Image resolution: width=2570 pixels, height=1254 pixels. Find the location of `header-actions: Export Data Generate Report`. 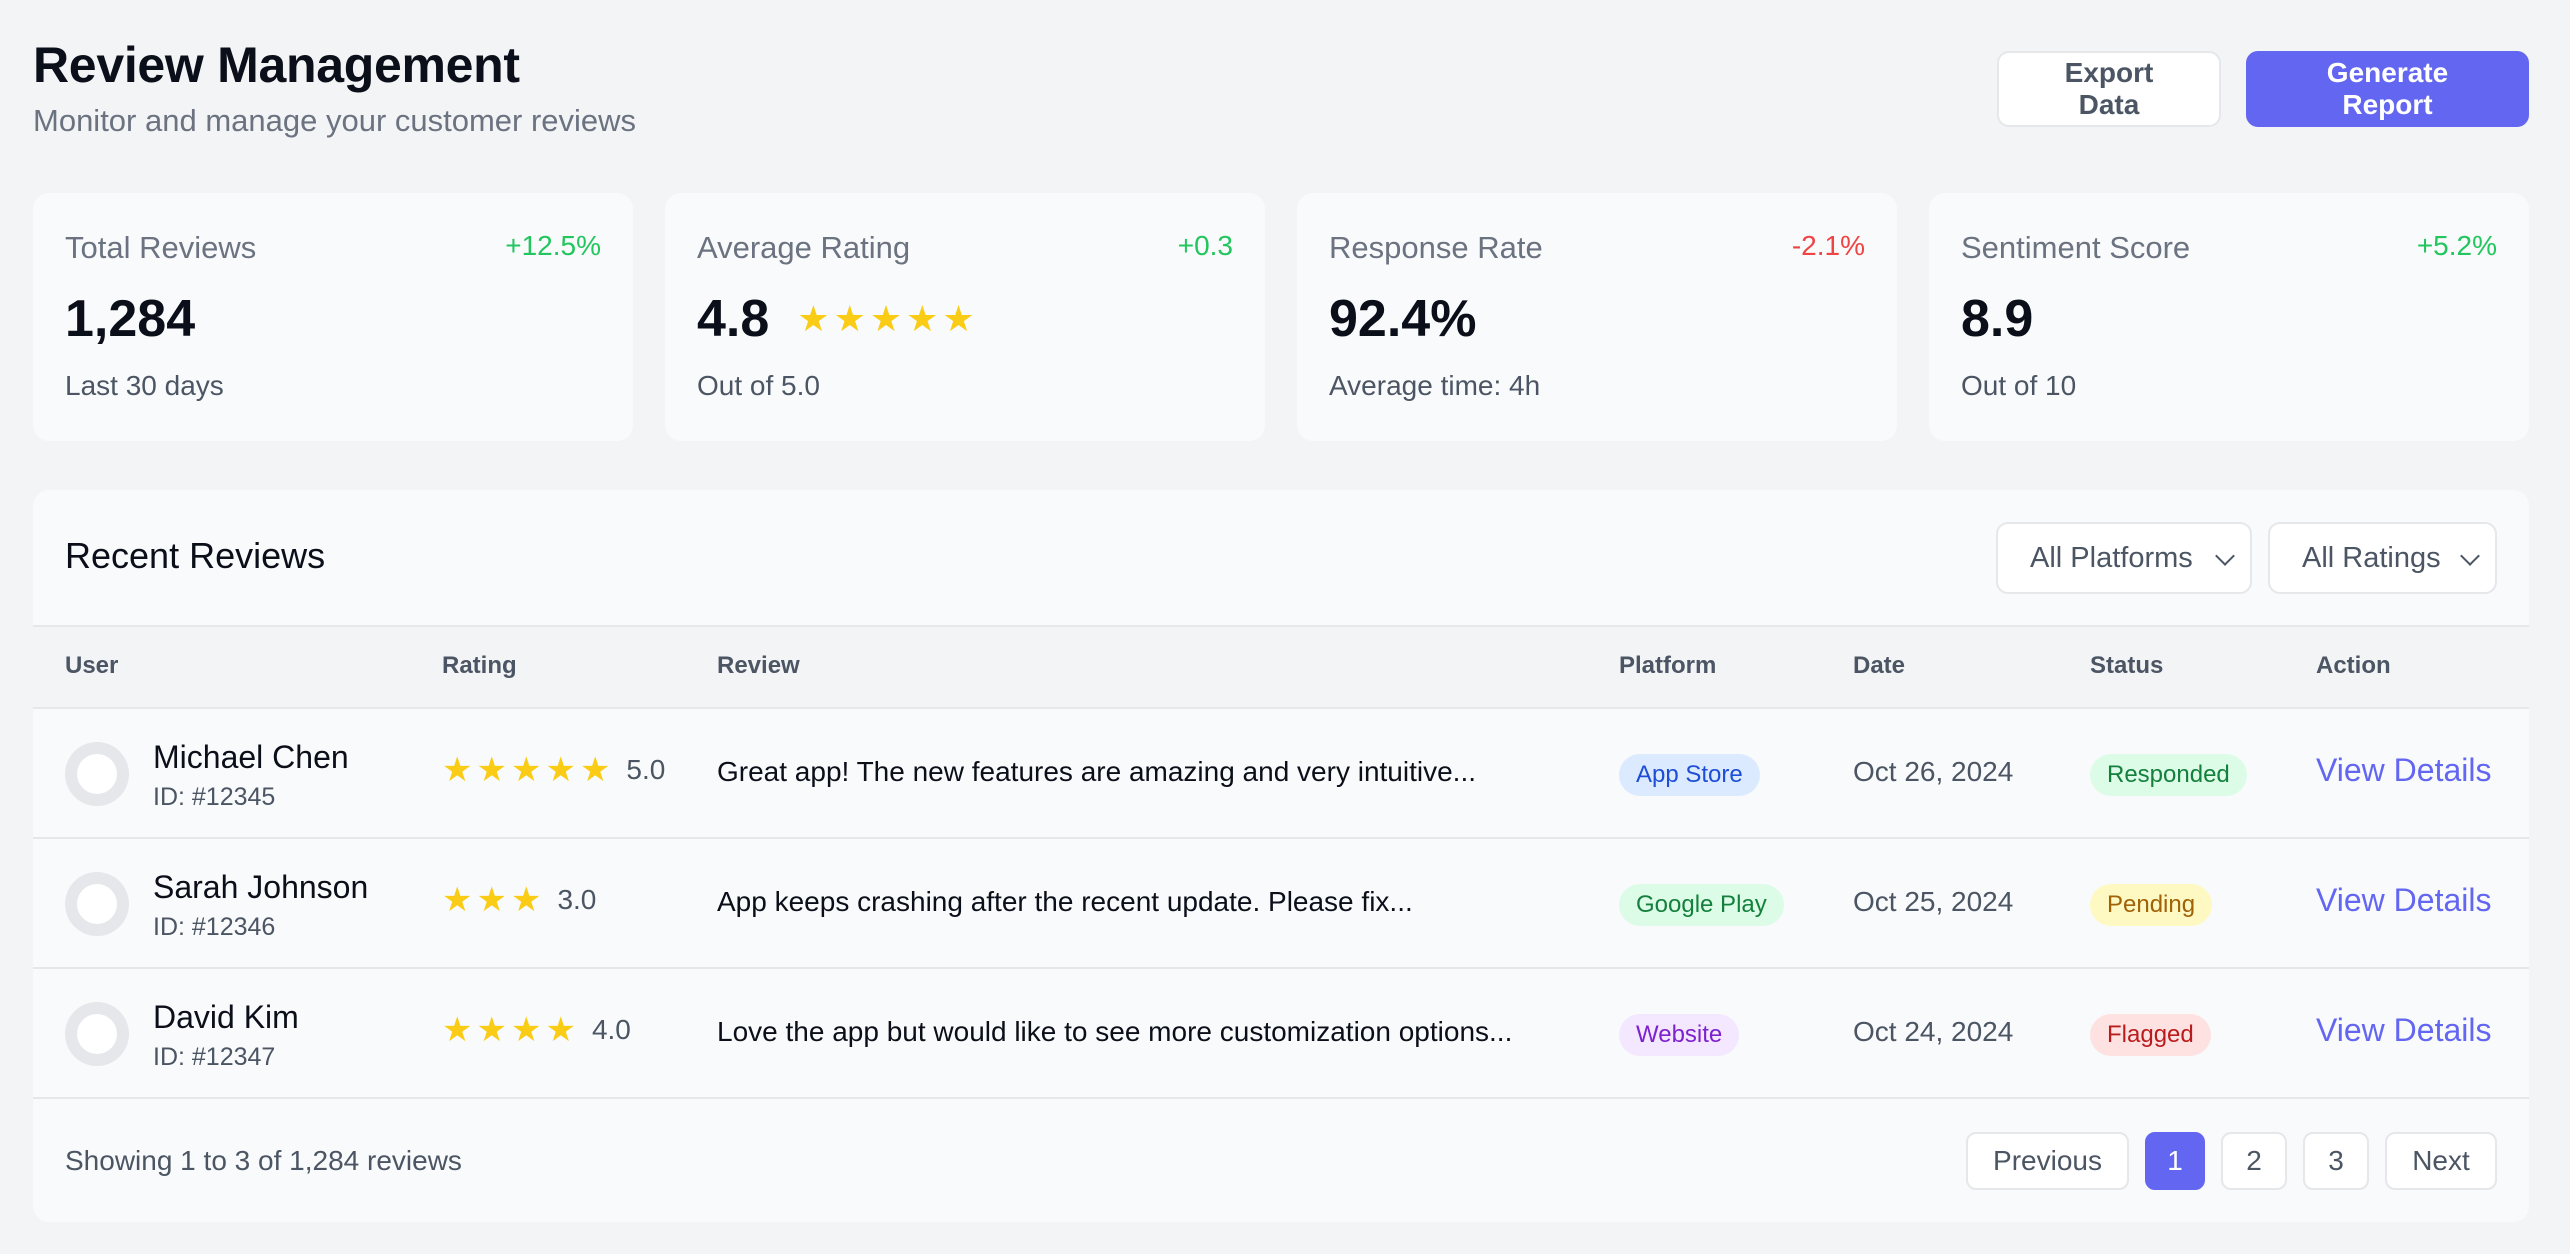

header-actions: Export Data Generate Report is located at coordinates (2263, 89).